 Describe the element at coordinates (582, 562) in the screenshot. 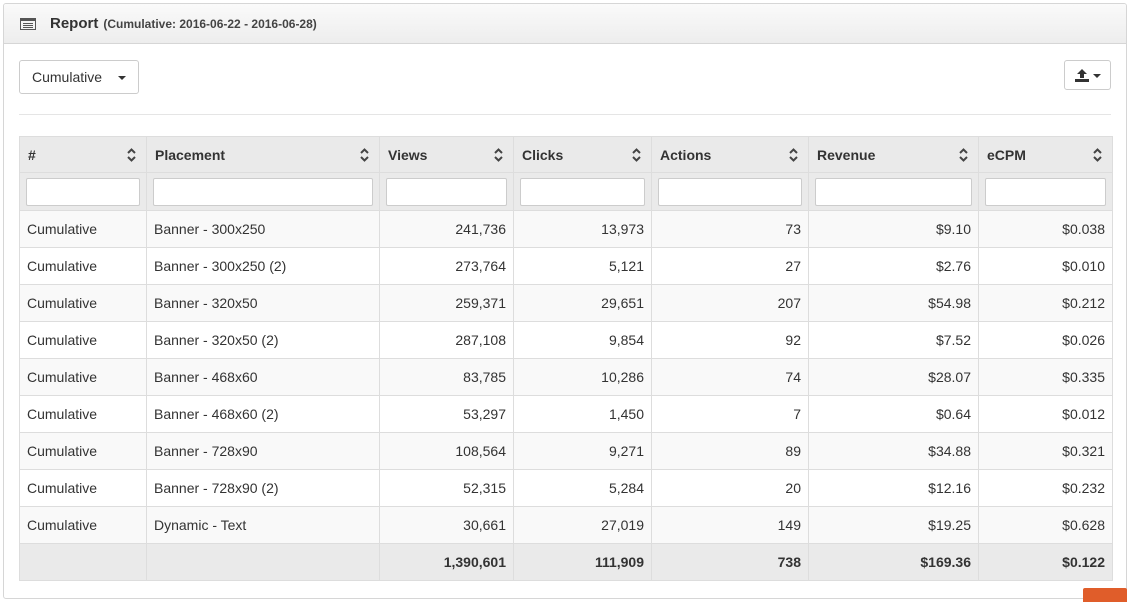

I see `total-clicks: 111,909` at that location.